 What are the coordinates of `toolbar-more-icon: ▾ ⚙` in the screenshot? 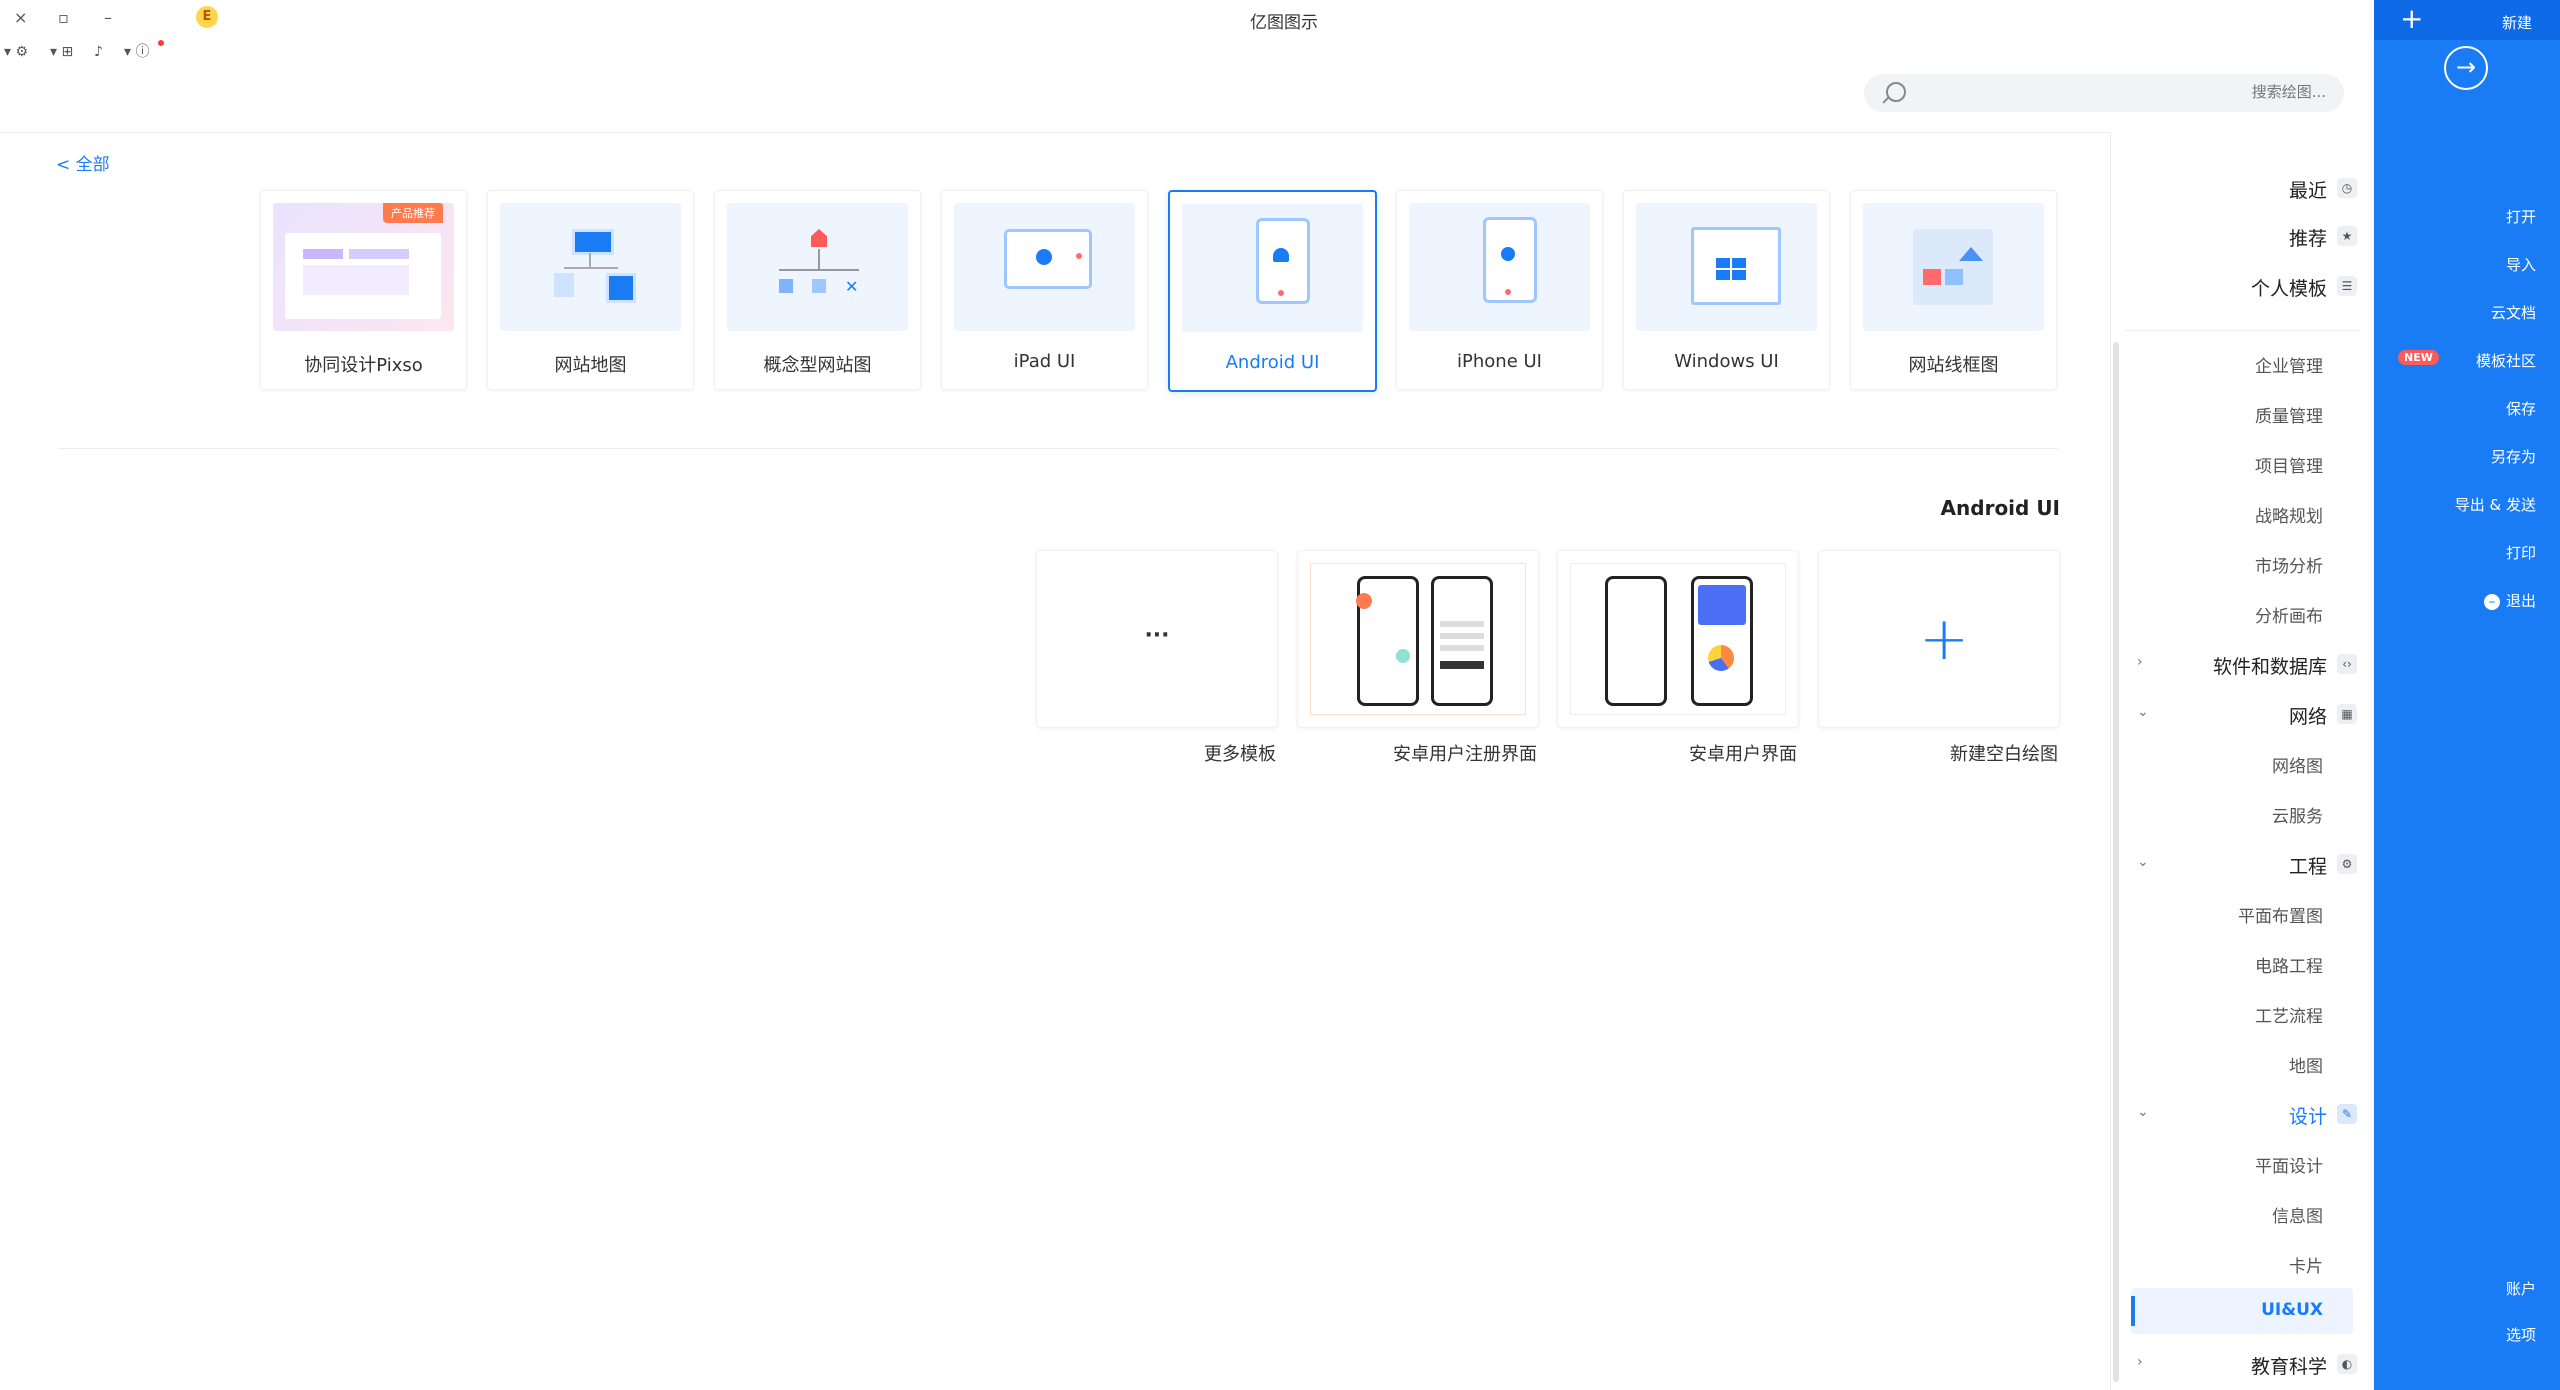 It's located at (16, 52).